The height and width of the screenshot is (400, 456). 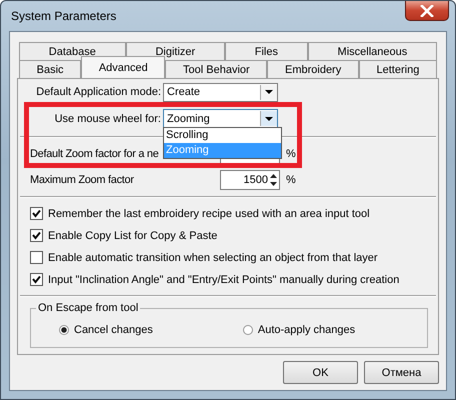 What do you see at coordinates (373, 51) in the screenshot?
I see `tab: Miscellaneous` at bounding box center [373, 51].